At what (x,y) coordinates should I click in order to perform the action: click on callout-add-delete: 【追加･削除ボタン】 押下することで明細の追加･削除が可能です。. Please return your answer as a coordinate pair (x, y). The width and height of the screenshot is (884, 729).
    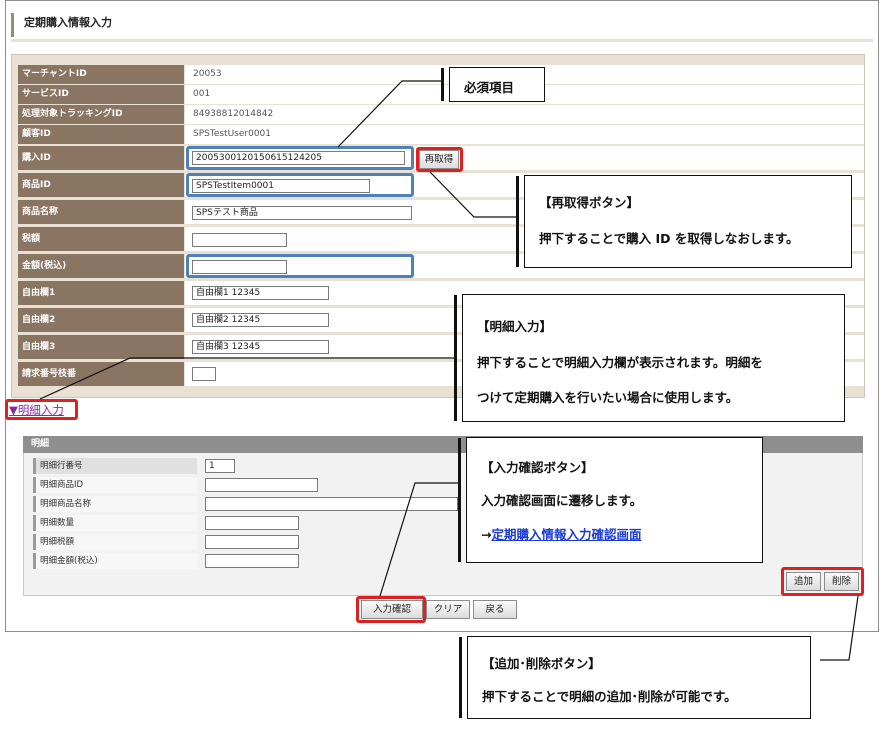
    Looking at the image, I should click on (635, 677).